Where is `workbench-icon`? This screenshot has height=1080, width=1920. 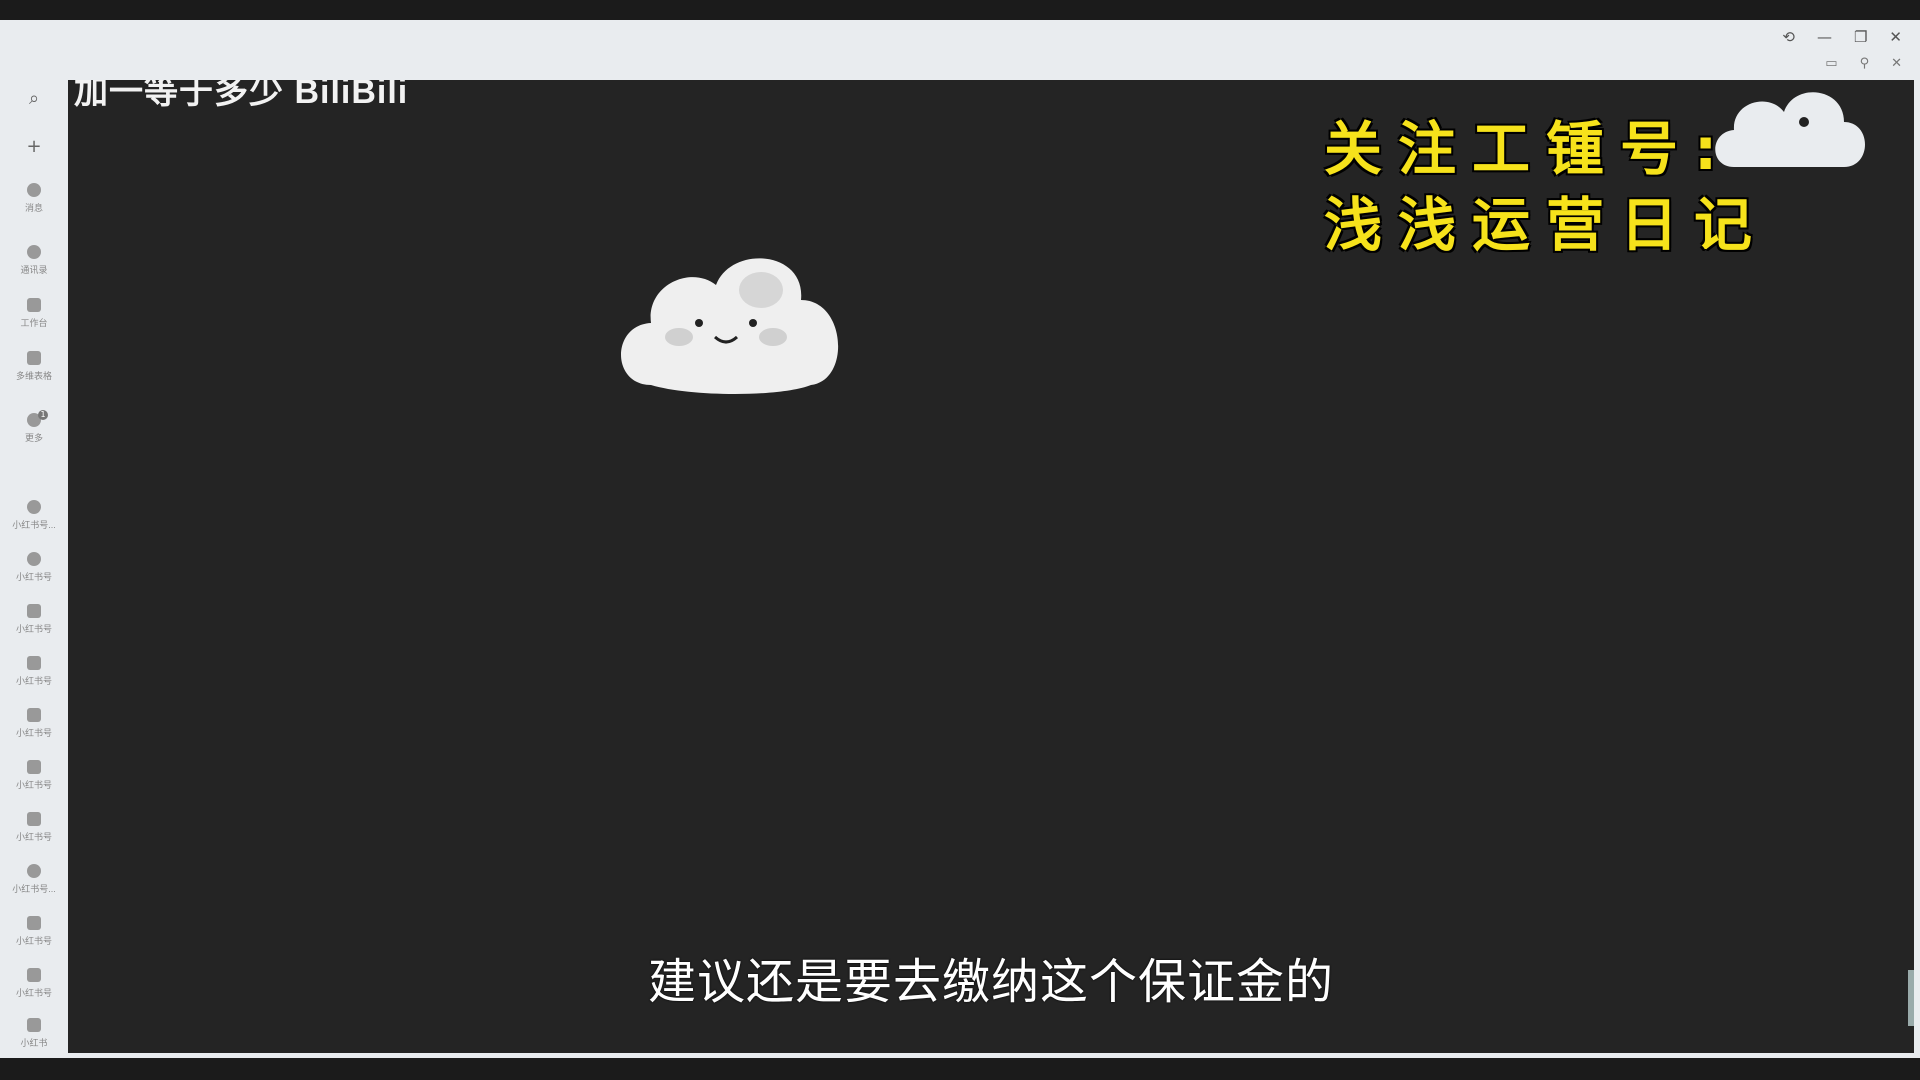 workbench-icon is located at coordinates (34, 304).